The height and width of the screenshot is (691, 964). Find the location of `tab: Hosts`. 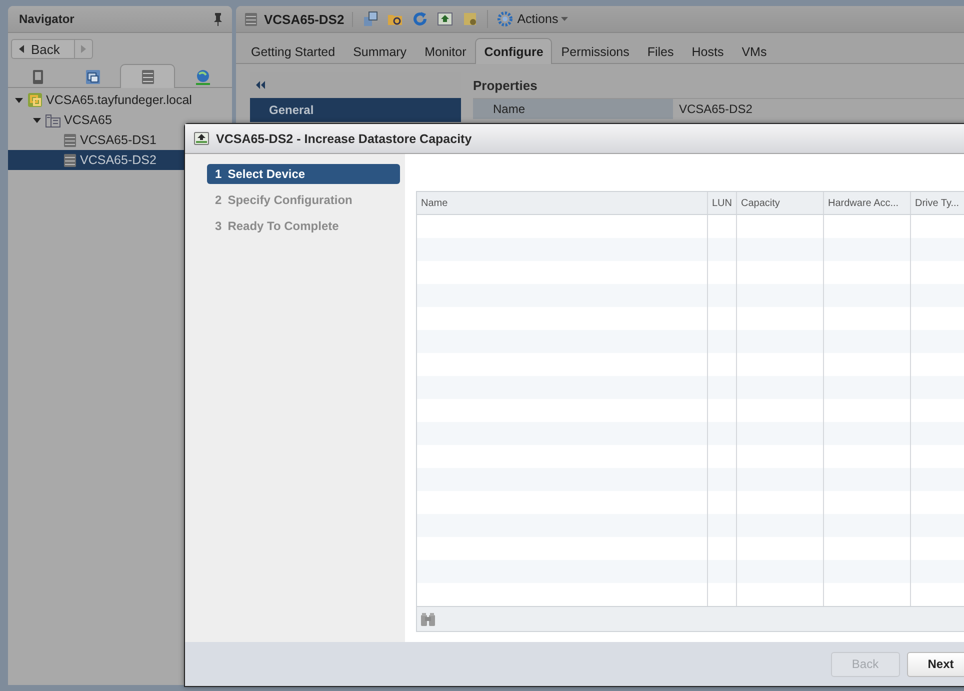

tab: Hosts is located at coordinates (707, 51).